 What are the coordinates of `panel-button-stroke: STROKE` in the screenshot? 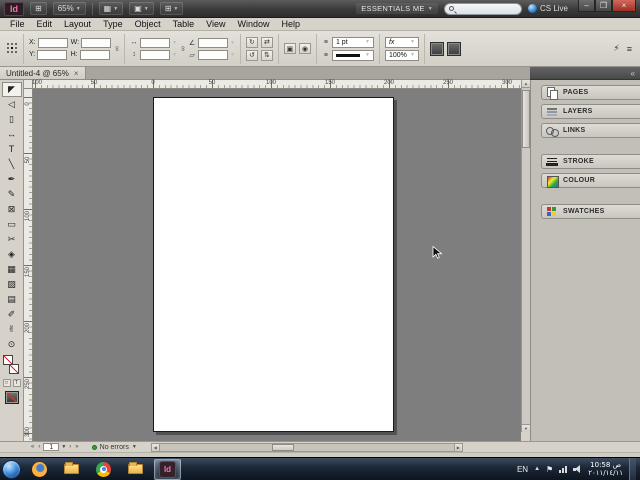 It's located at (590, 161).